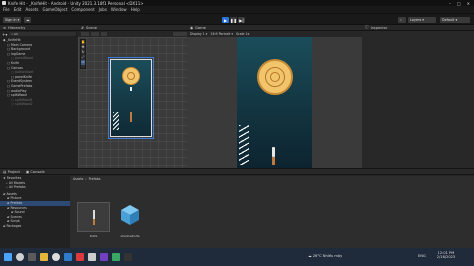 The width and height of the screenshot is (474, 266). Describe the element at coordinates (367, 27) in the screenshot. I see `info-icon: ⓘ` at that location.